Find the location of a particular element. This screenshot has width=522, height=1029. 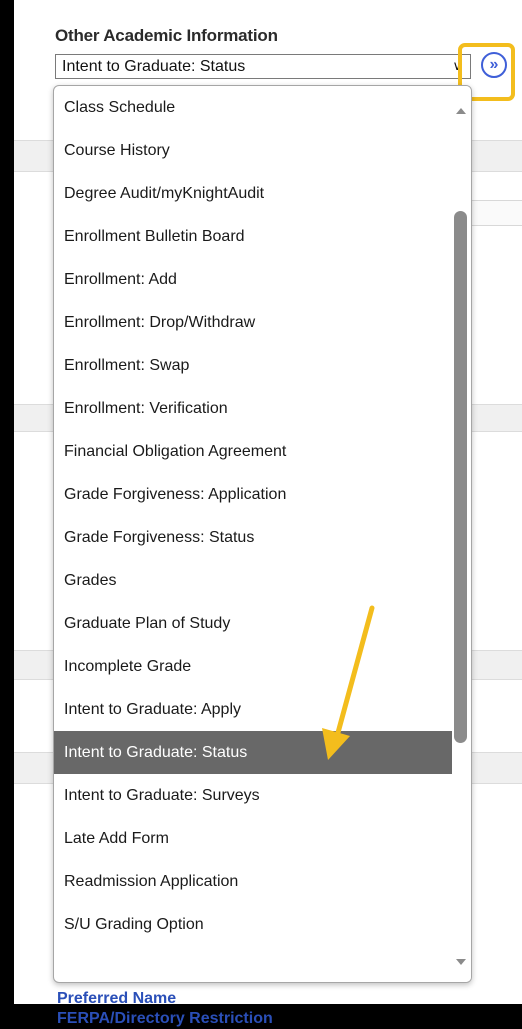

dropdown-option: S/U Grading Option is located at coordinates (253, 924).